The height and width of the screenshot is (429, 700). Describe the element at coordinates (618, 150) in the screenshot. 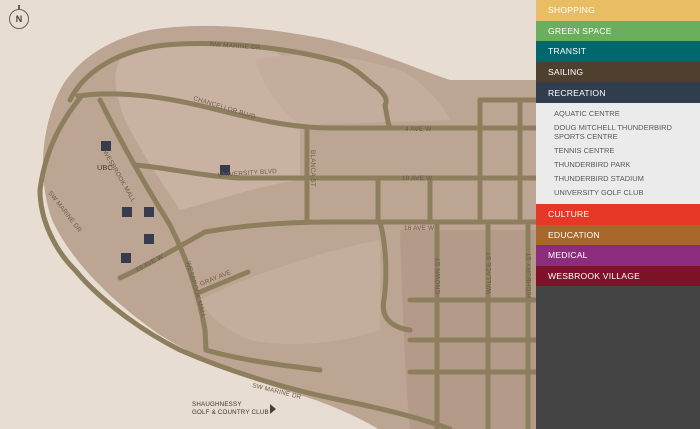

I see `recreation-item-tennis-centre: TENNIS CENTRE` at that location.